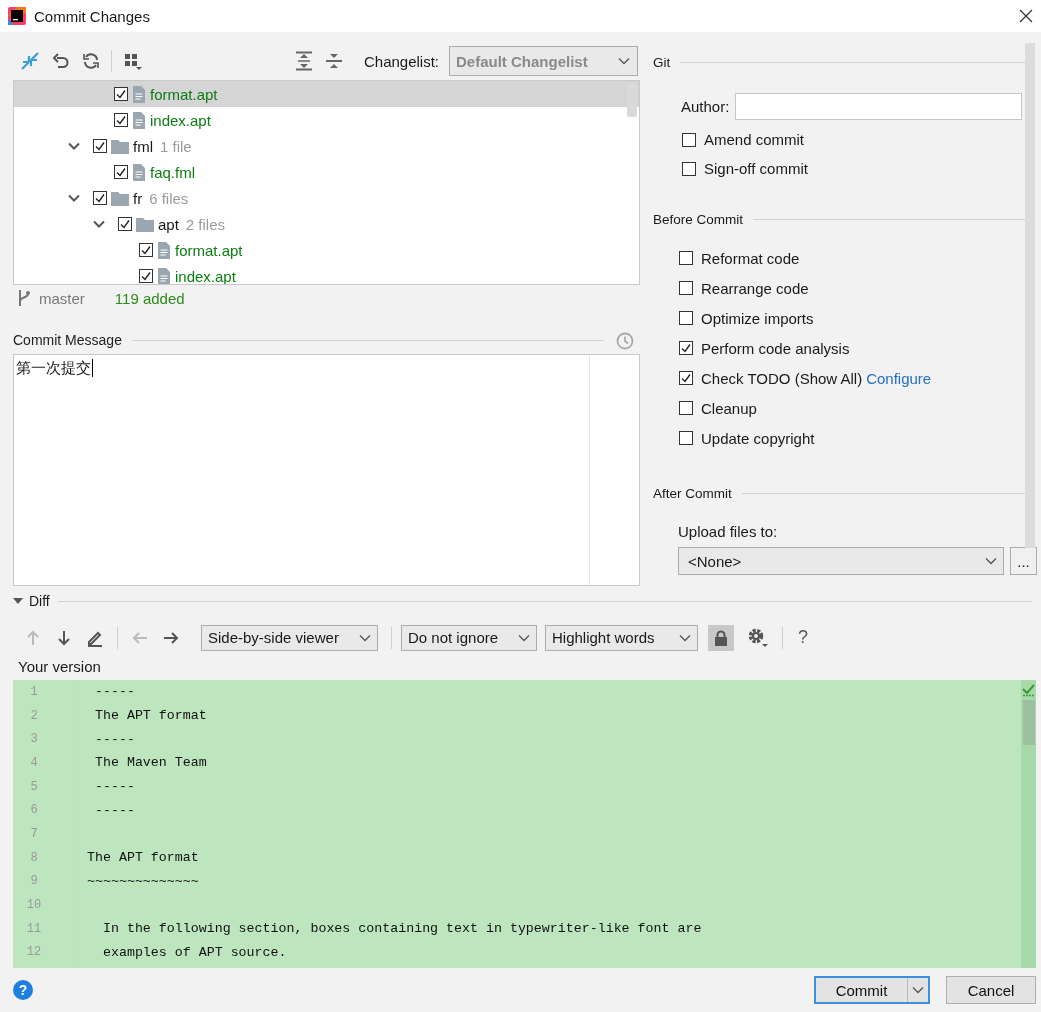 Image resolution: width=1041 pixels, height=1012 pixels. I want to click on tree-row: faq.fml, so click(326, 172).